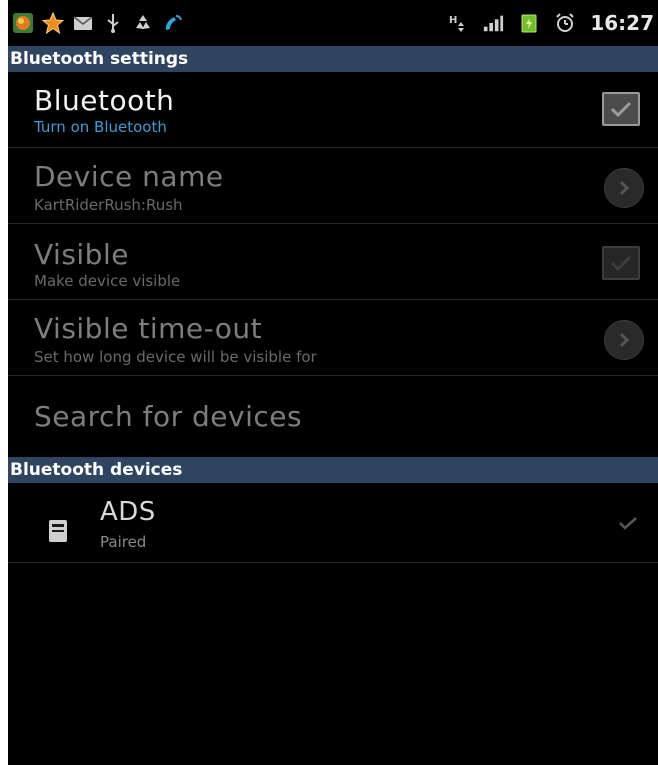 This screenshot has height=765, width=658. I want to click on section-header-bluetooth-devices: Bluetooth devices, so click(333, 470).